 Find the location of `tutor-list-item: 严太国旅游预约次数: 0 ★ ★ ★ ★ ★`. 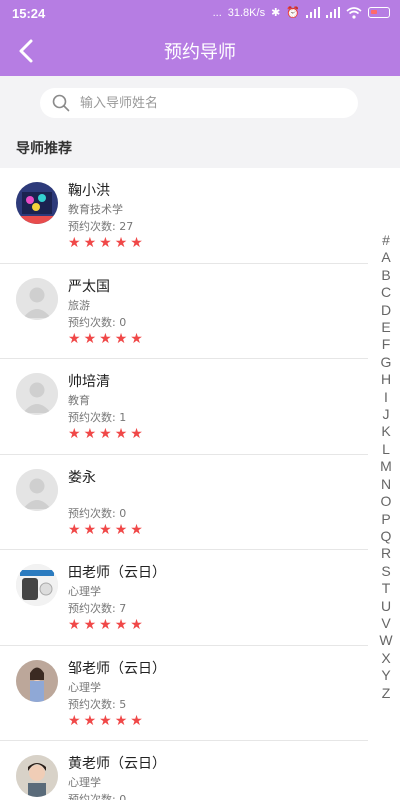

tutor-list-item: 严太国旅游预约次数: 0 ★ ★ ★ ★ ★ is located at coordinates (184, 311).